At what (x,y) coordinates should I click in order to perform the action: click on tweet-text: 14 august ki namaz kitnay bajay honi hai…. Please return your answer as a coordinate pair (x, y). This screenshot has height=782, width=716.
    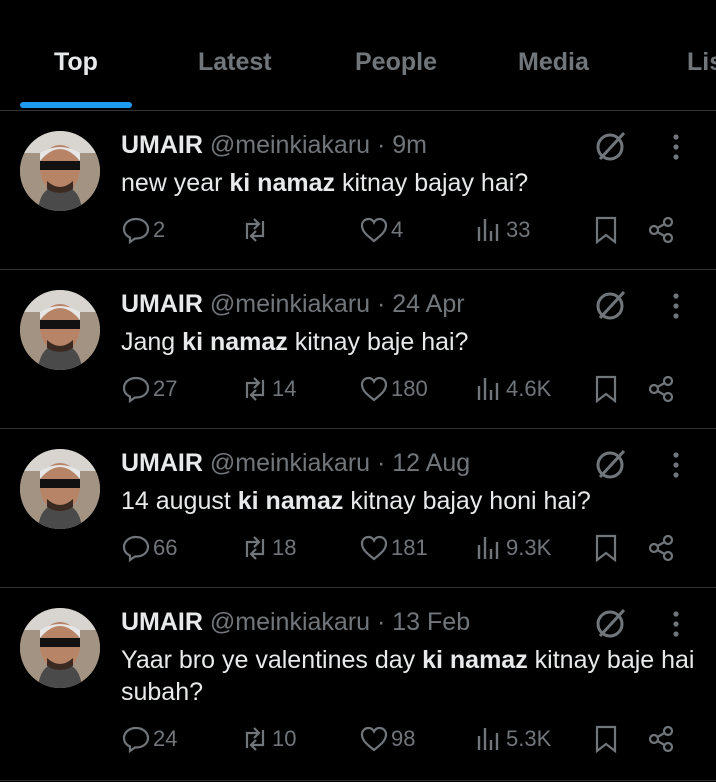
    Looking at the image, I should click on (411, 501).